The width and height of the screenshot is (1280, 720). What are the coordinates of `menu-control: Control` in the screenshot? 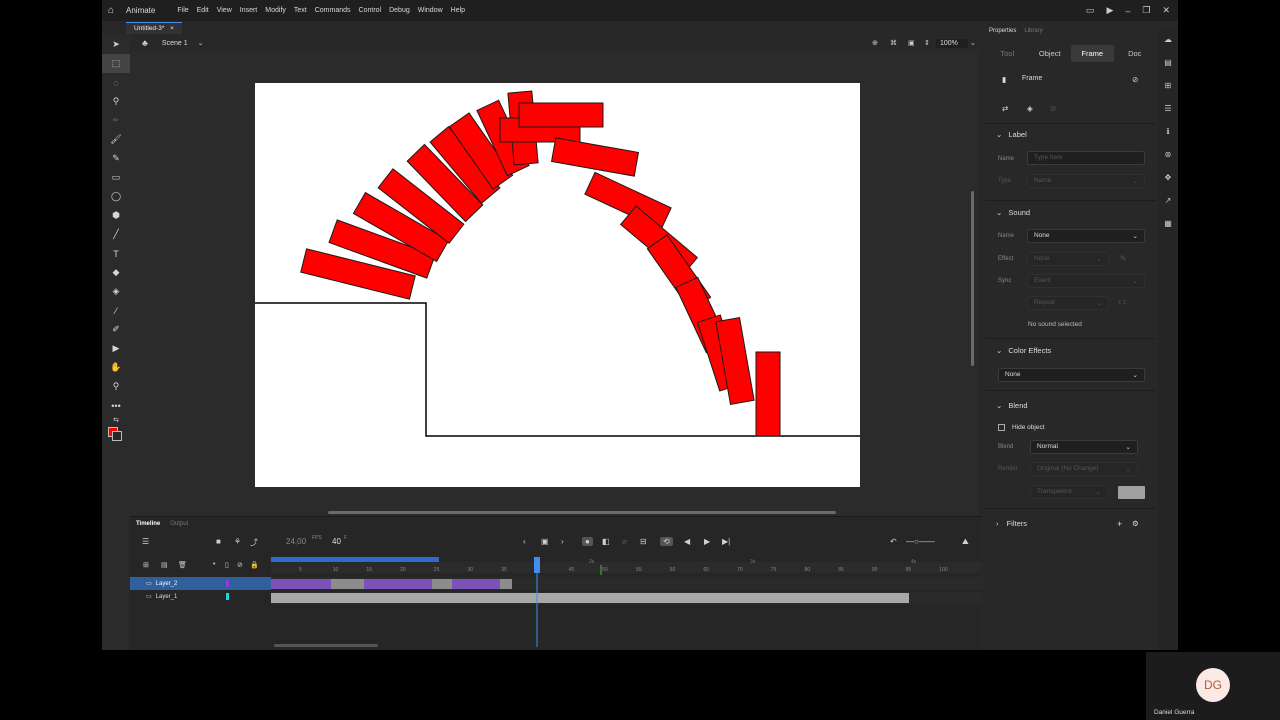 It's located at (370, 10).